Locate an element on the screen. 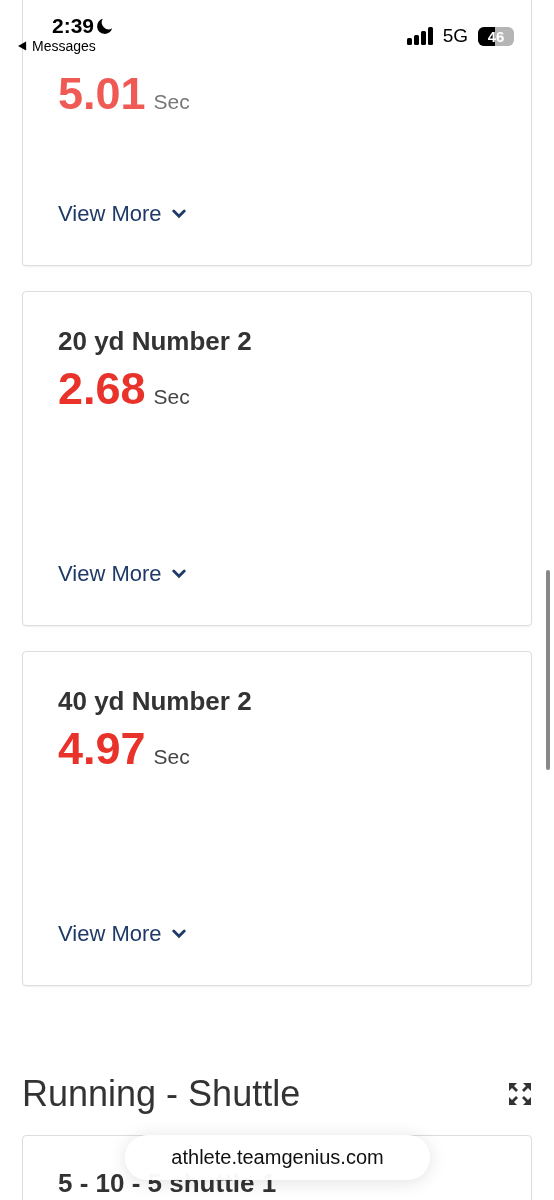 This screenshot has width=554, height=1200. result-value: 5.01 is located at coordinates (102, 94).